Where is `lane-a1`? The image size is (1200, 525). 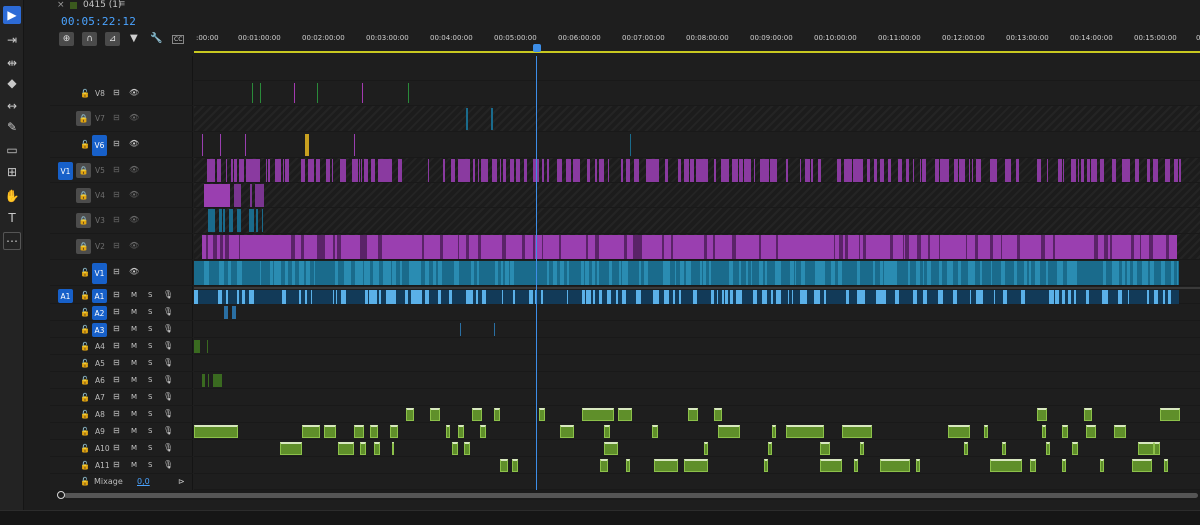
lane-a1 is located at coordinates (697, 295).